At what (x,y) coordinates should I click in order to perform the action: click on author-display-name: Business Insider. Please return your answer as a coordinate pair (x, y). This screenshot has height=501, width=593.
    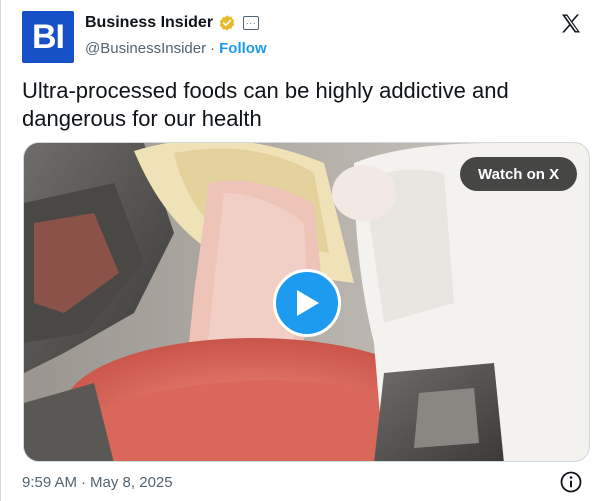
    Looking at the image, I should click on (149, 23).